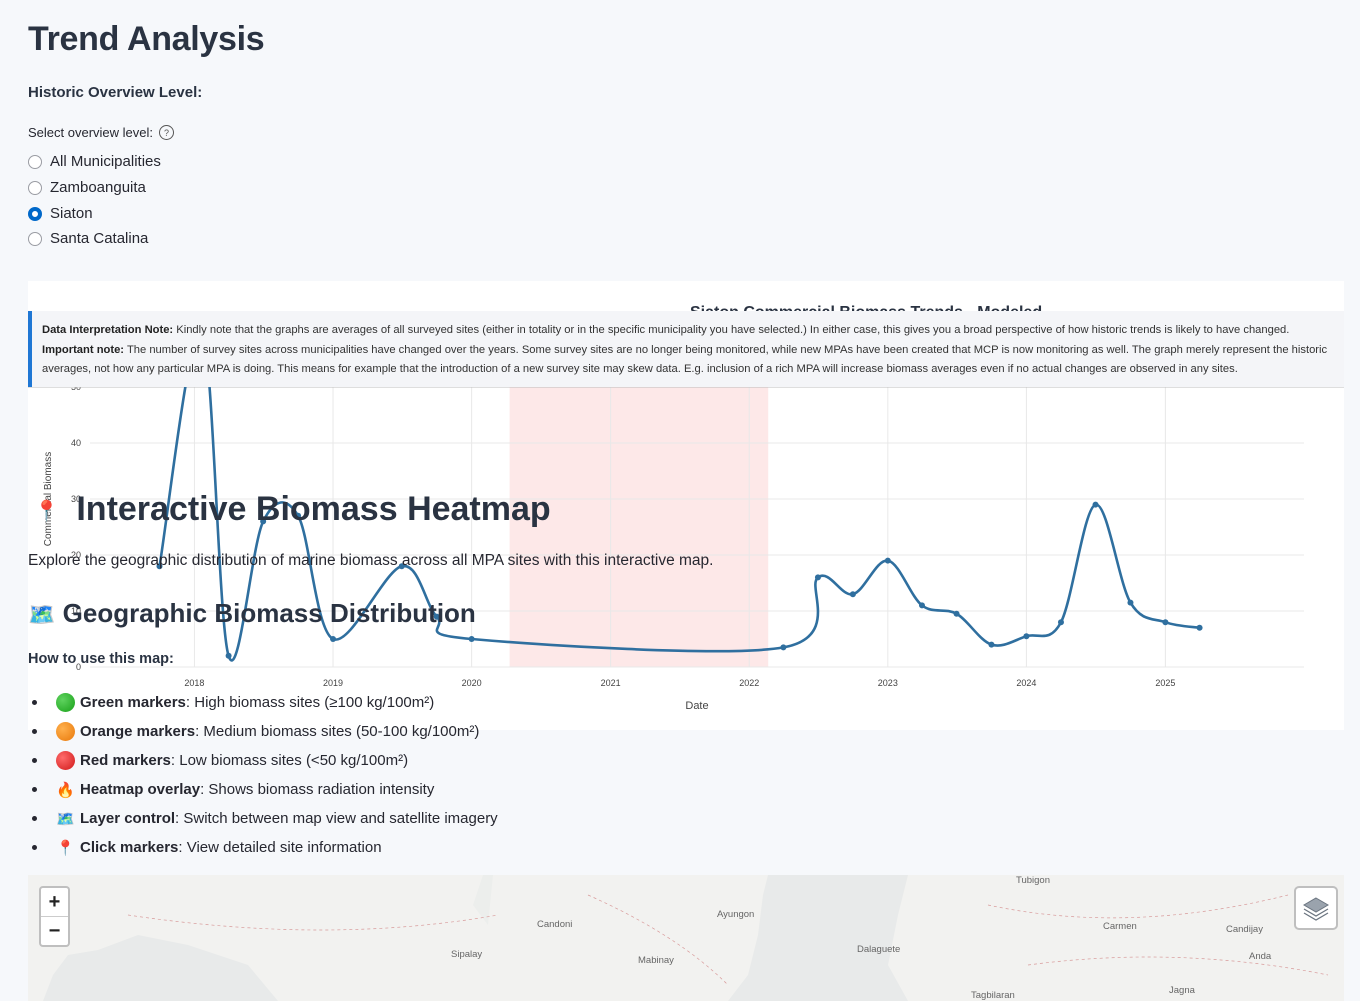 The image size is (1360, 1001). I want to click on map-label: Carmen, so click(1120, 926).